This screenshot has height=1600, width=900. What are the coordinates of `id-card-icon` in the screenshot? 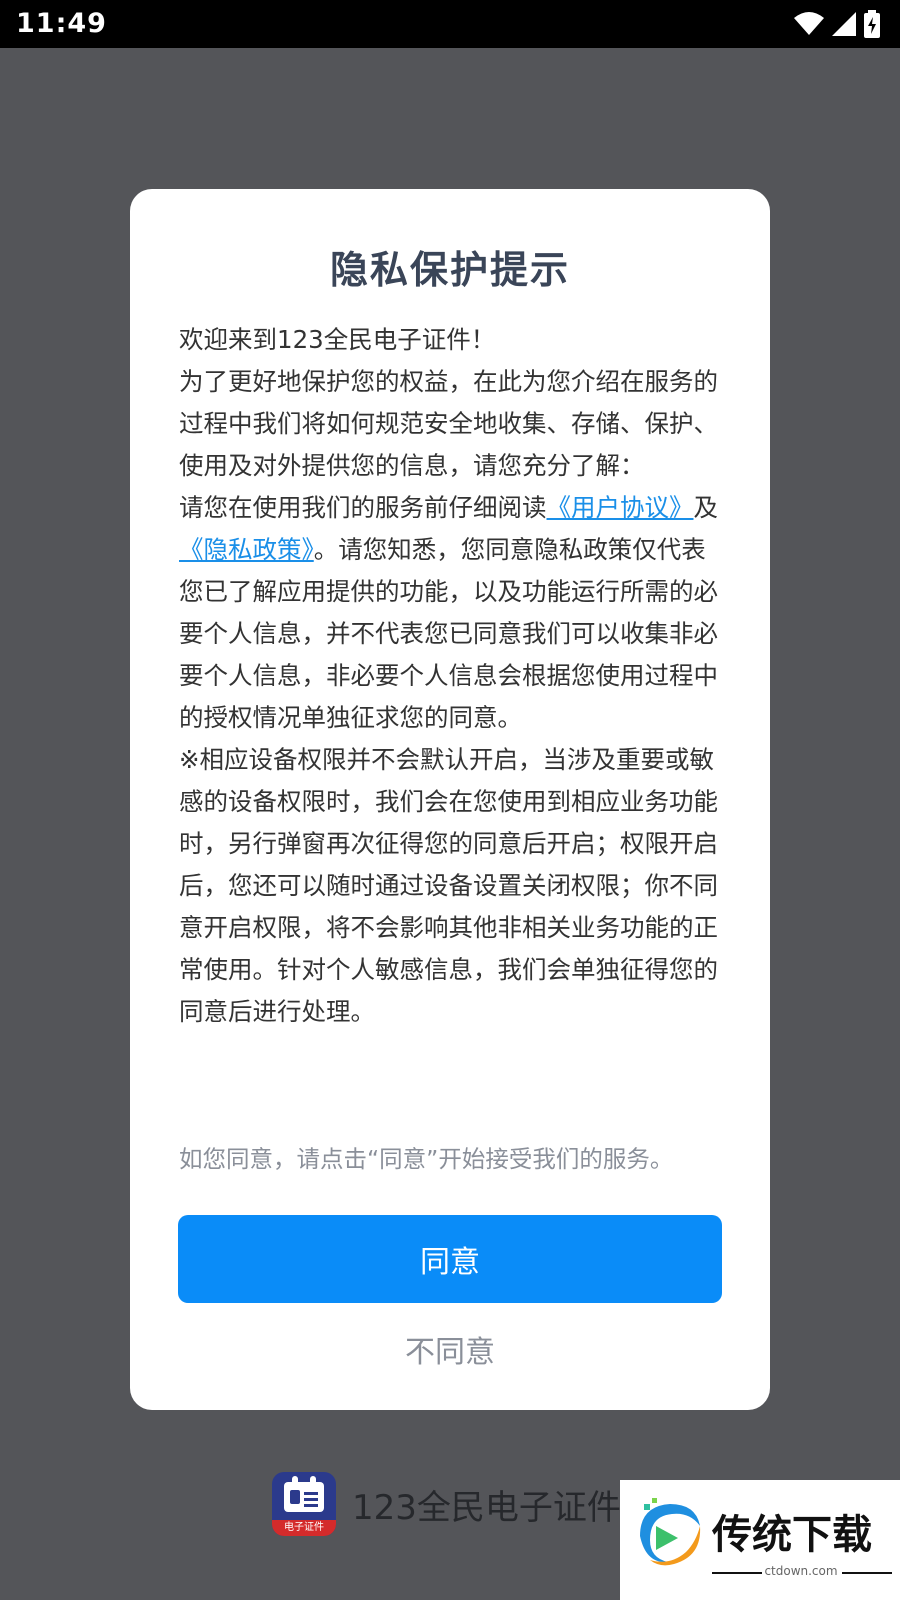 It's located at (304, 1497).